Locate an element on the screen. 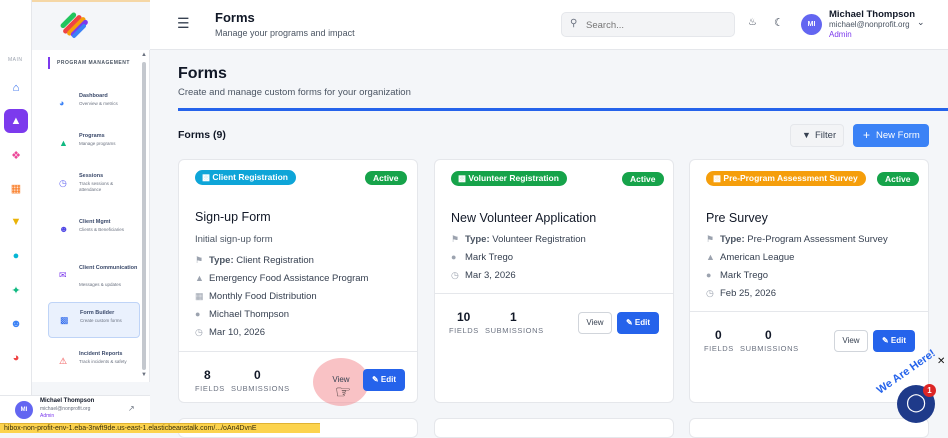 Image resolution: width=948 pixels, height=438 pixels. network-icon: ✦ is located at coordinates (16, 290).